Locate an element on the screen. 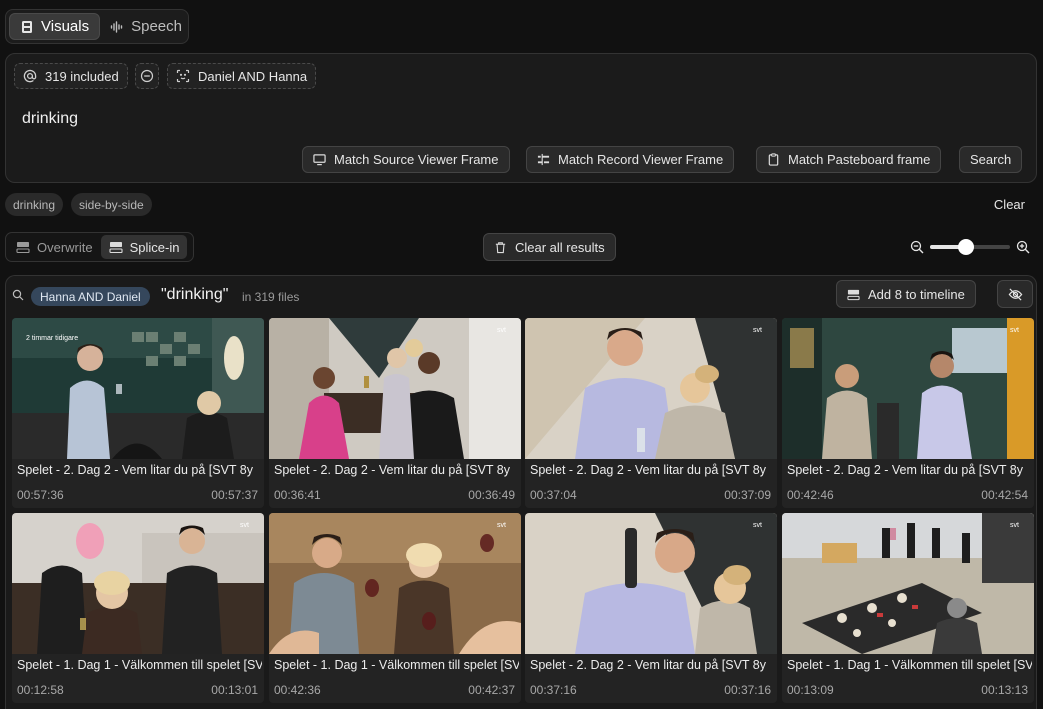 The width and height of the screenshot is (1043, 709). mode-switcher: Visuals Speech is located at coordinates (97, 26).